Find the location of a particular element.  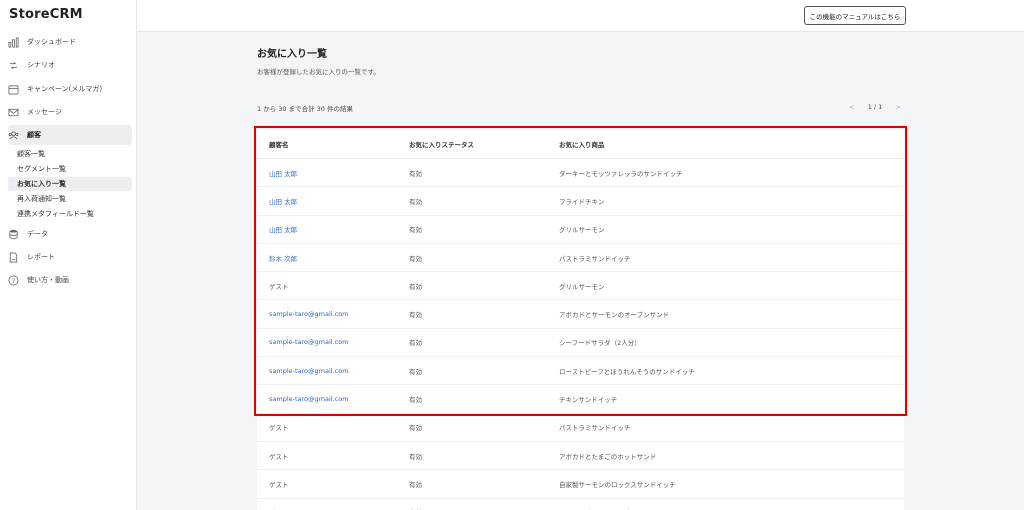

sidebar-subitem-favorites-list: お気に入り一覧 is located at coordinates (70, 184).